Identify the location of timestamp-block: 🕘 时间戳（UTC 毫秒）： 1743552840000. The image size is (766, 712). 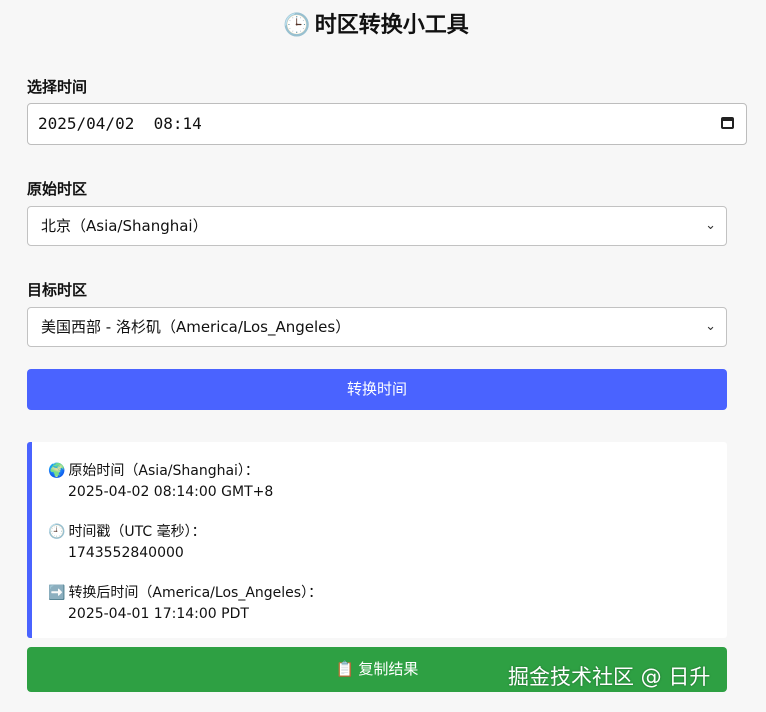
(127, 543).